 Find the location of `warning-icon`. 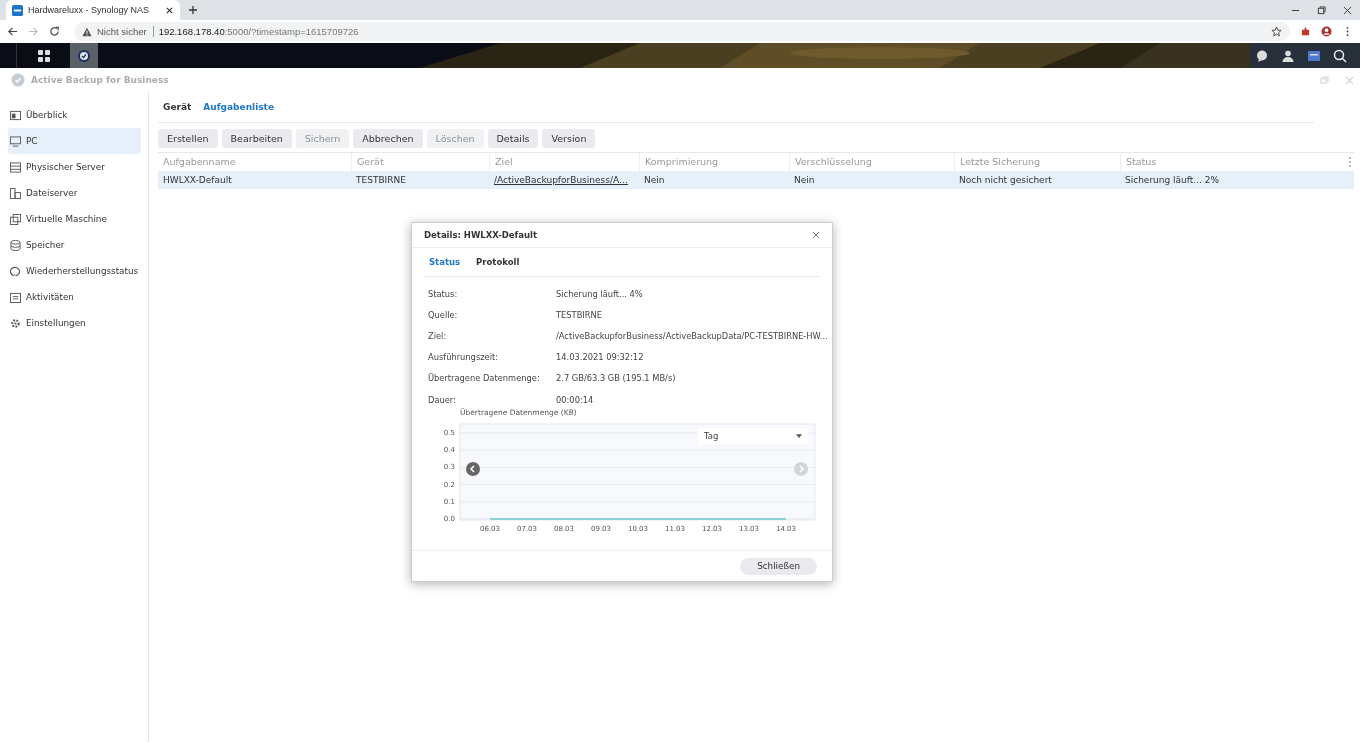

warning-icon is located at coordinates (87, 31).